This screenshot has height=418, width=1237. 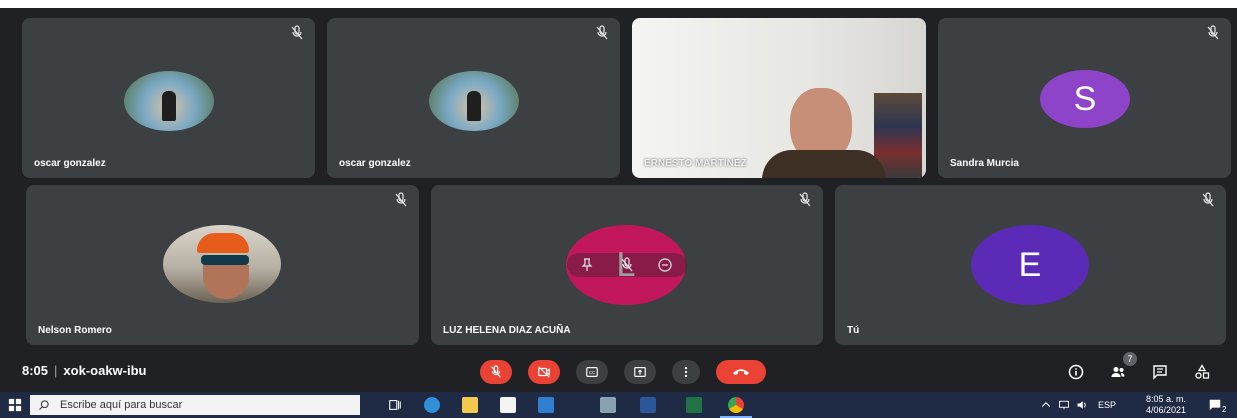 What do you see at coordinates (736, 405) in the screenshot?
I see `chrome-icon` at bounding box center [736, 405].